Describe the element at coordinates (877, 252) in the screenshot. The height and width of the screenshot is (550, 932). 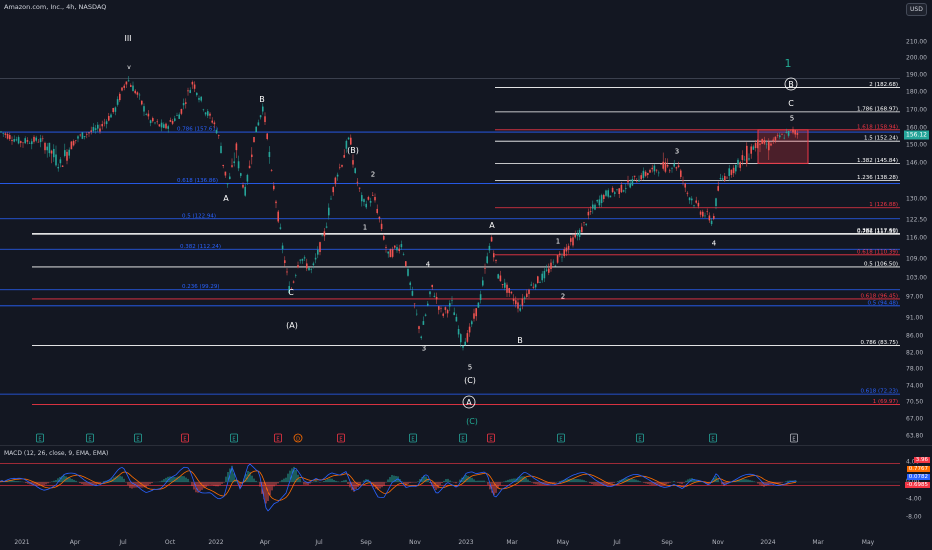
I see `fib-level-label: 0.618 (110.39)` at that location.